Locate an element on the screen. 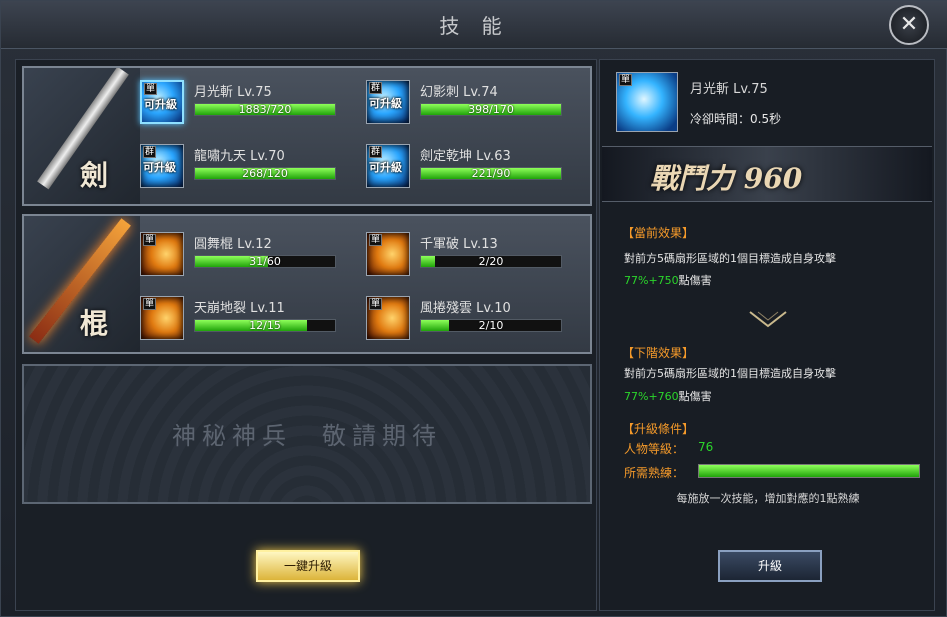  proficiency-requirement-bar is located at coordinates (809, 471).